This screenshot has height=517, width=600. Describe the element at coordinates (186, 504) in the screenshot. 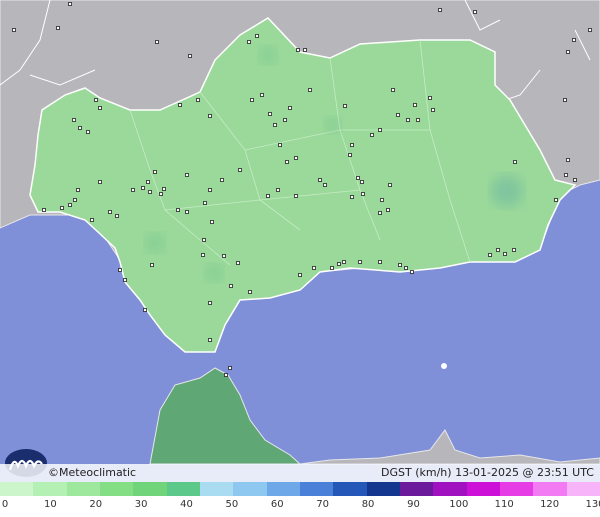

I see `legend-tick-label: 40` at that location.